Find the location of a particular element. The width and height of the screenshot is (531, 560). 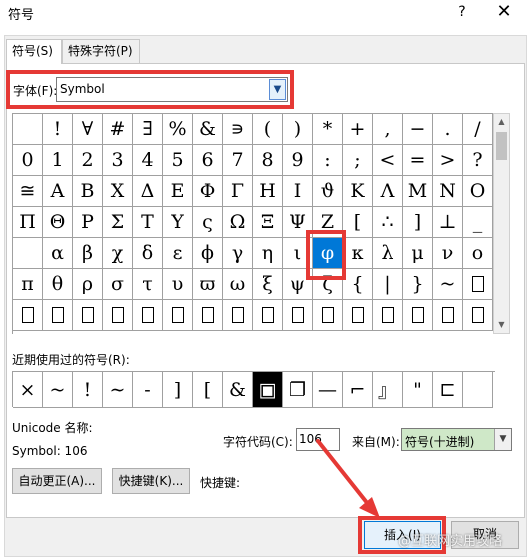

symbol-cell: ξ is located at coordinates (268, 284).